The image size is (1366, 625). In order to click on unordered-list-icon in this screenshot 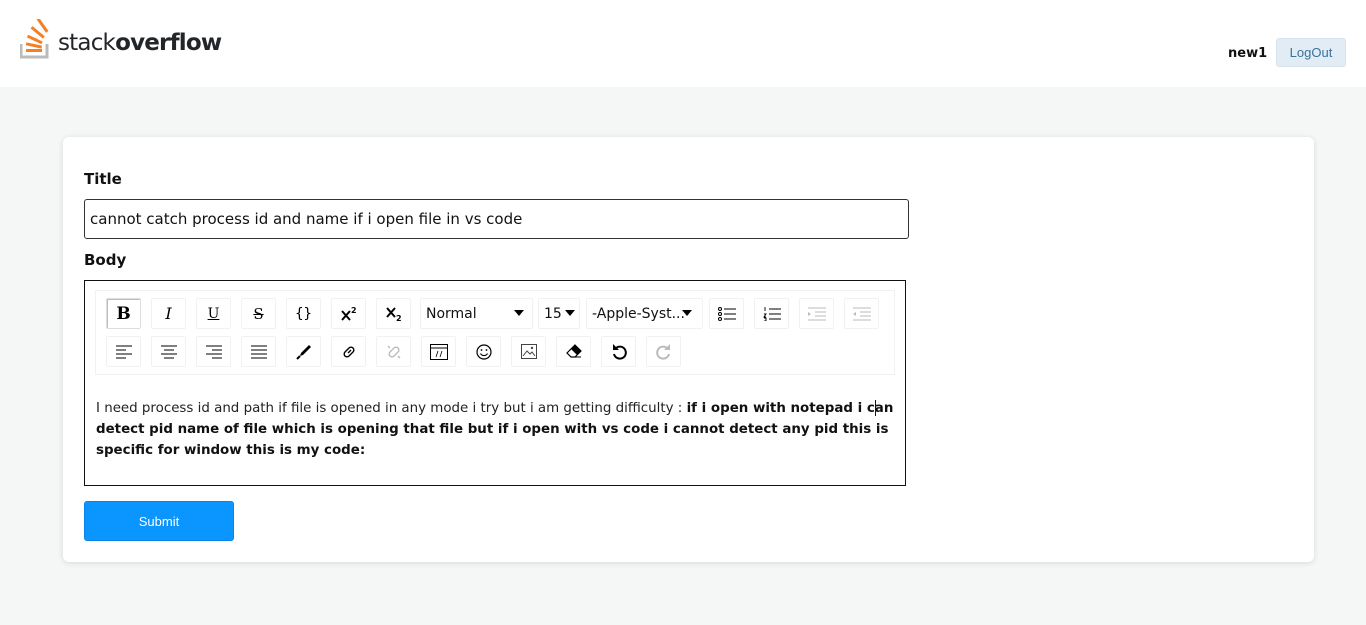, I will do `click(726, 313)`.